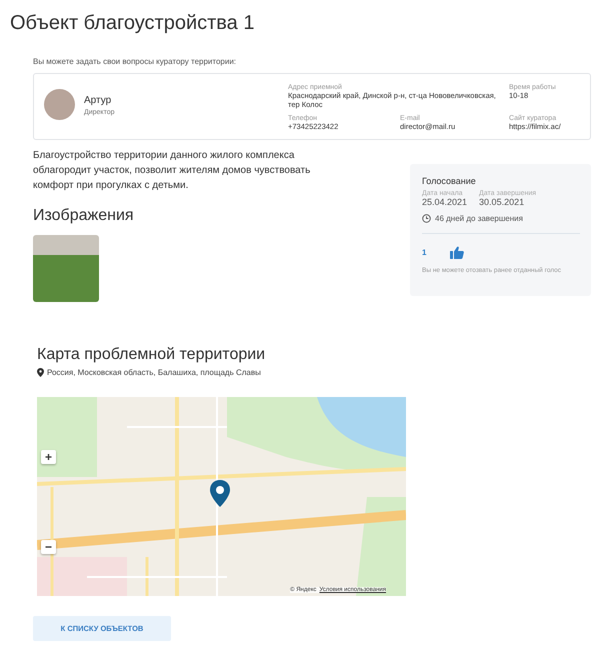  Describe the element at coordinates (40, 372) in the screenshot. I see `location-pin-icon` at that location.